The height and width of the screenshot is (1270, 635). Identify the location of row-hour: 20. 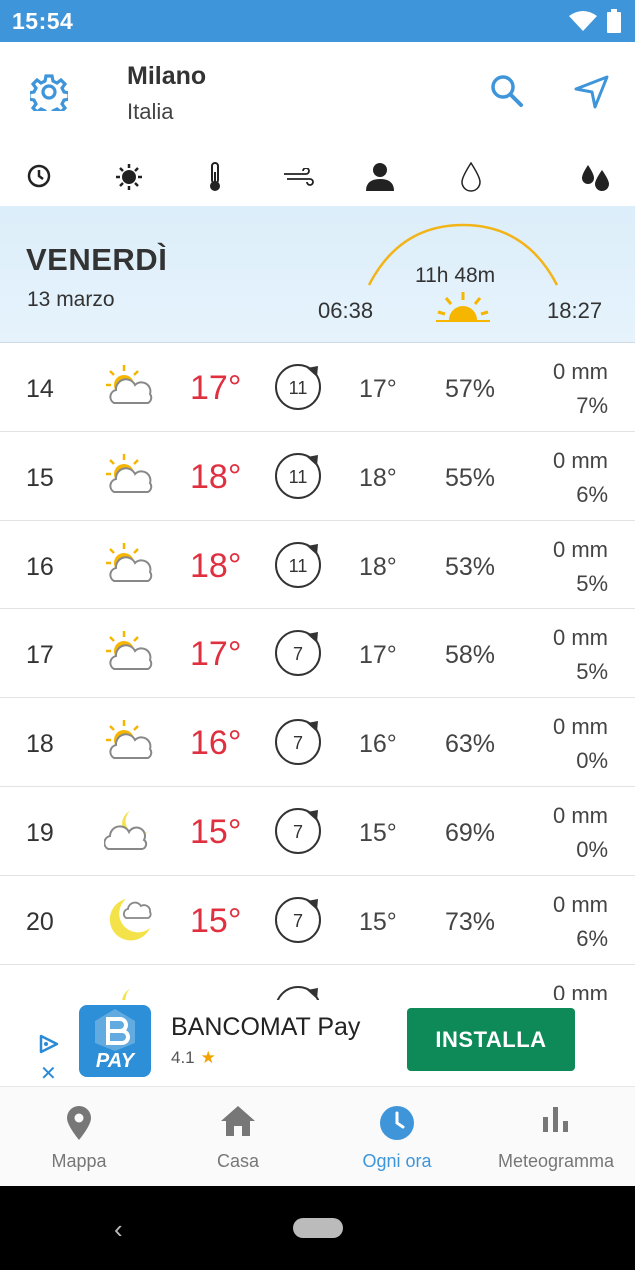
(40, 921).